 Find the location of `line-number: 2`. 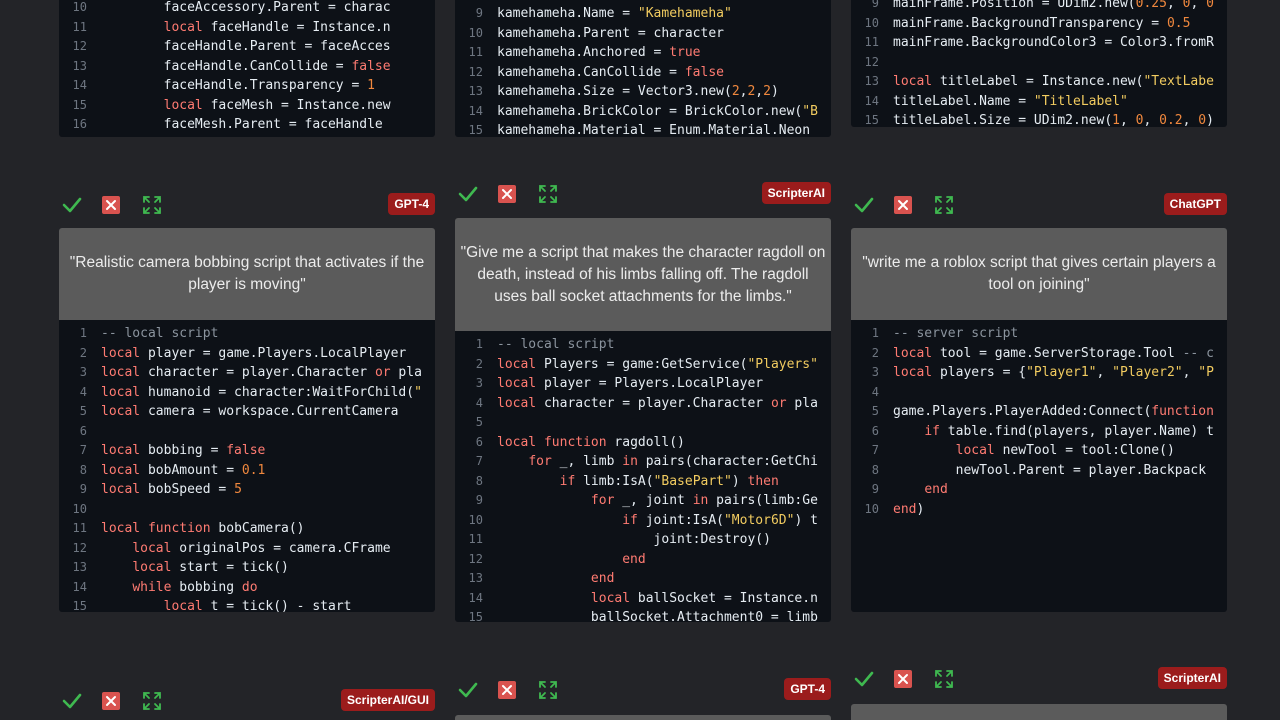

line-number: 2 is located at coordinates (875, 352).